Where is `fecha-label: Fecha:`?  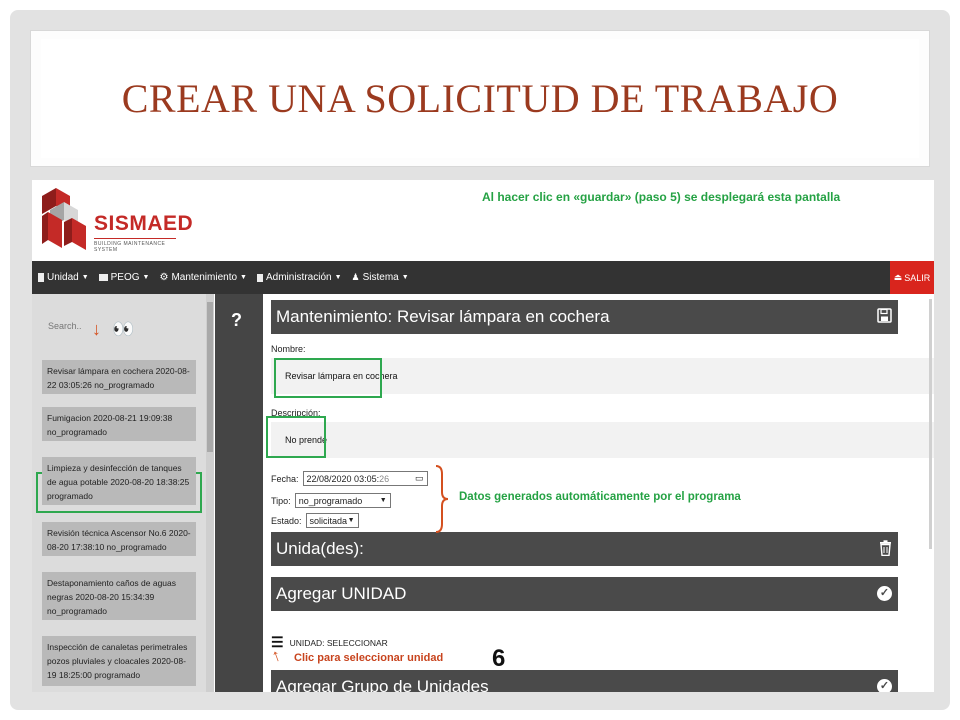
fecha-label: Fecha: is located at coordinates (285, 478).